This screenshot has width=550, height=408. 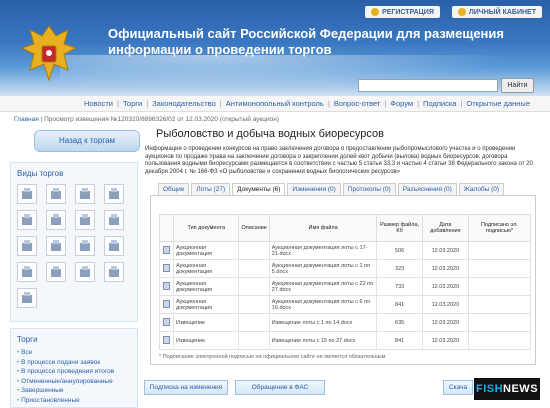 What do you see at coordinates (254, 228) in the screenshot?
I see `header-description: Описание` at bounding box center [254, 228].